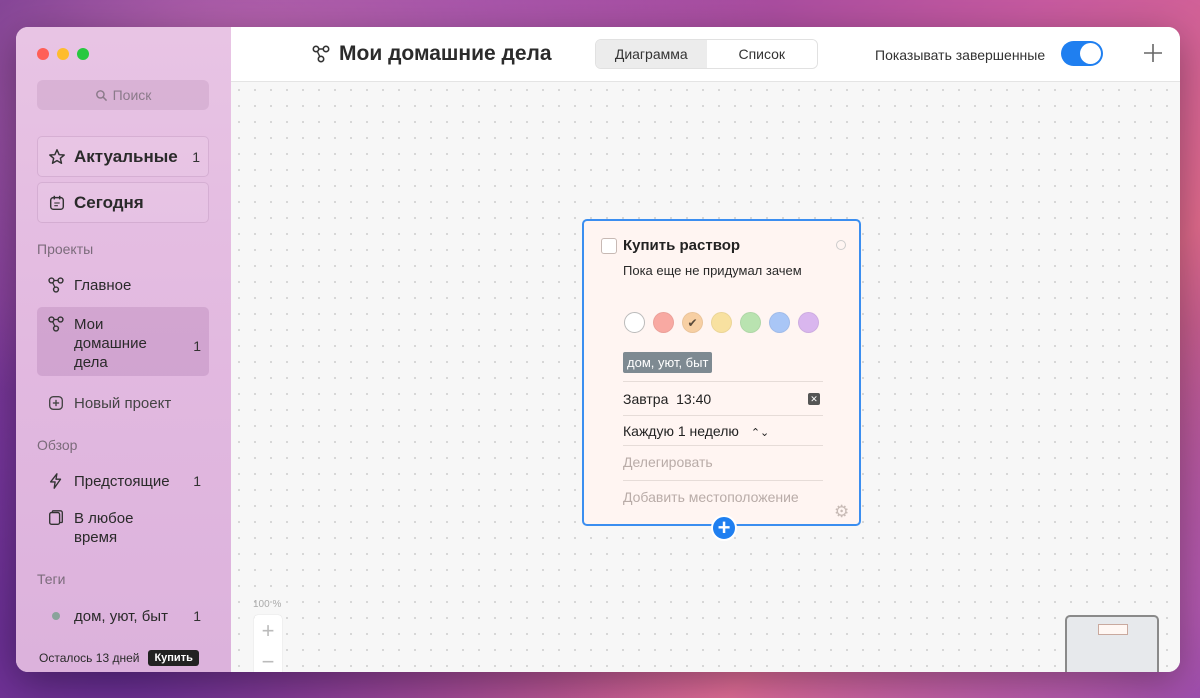 The height and width of the screenshot is (698, 1200). I want to click on tab-diagram: Диаграмма, so click(651, 54).